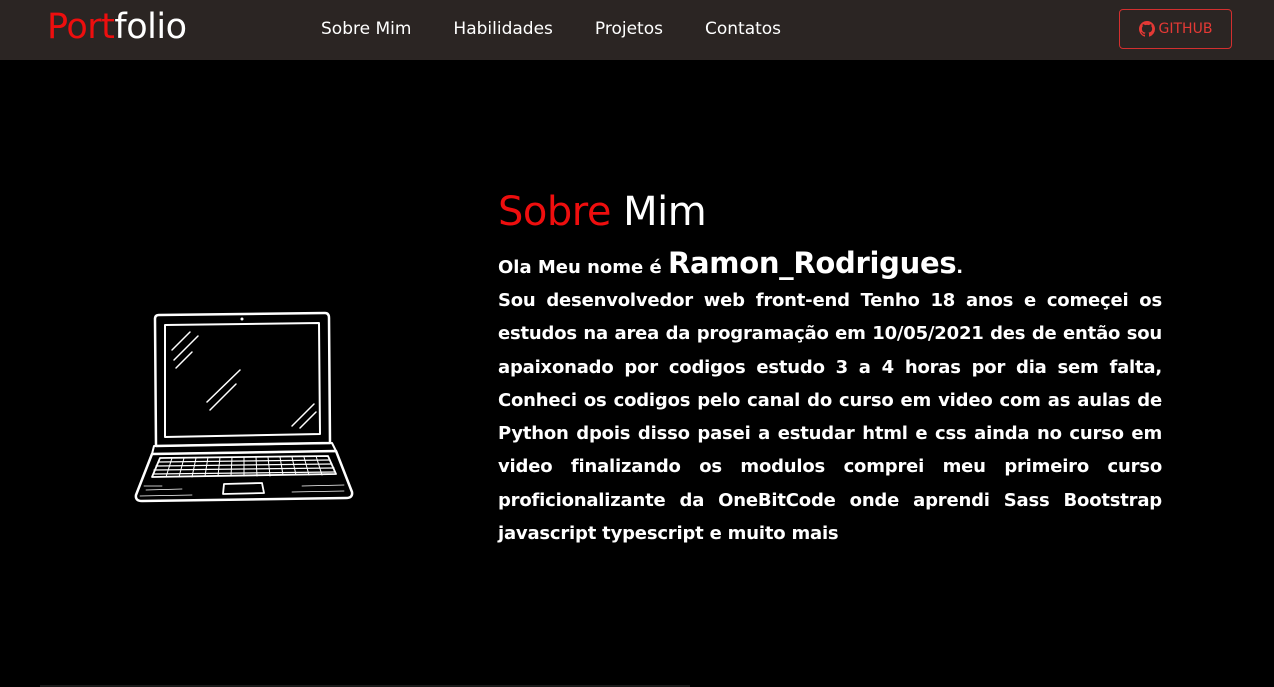 Image resolution: width=1274 pixels, height=687 pixels. I want to click on nav-link-habilidades: Habilidades, so click(502, 29).